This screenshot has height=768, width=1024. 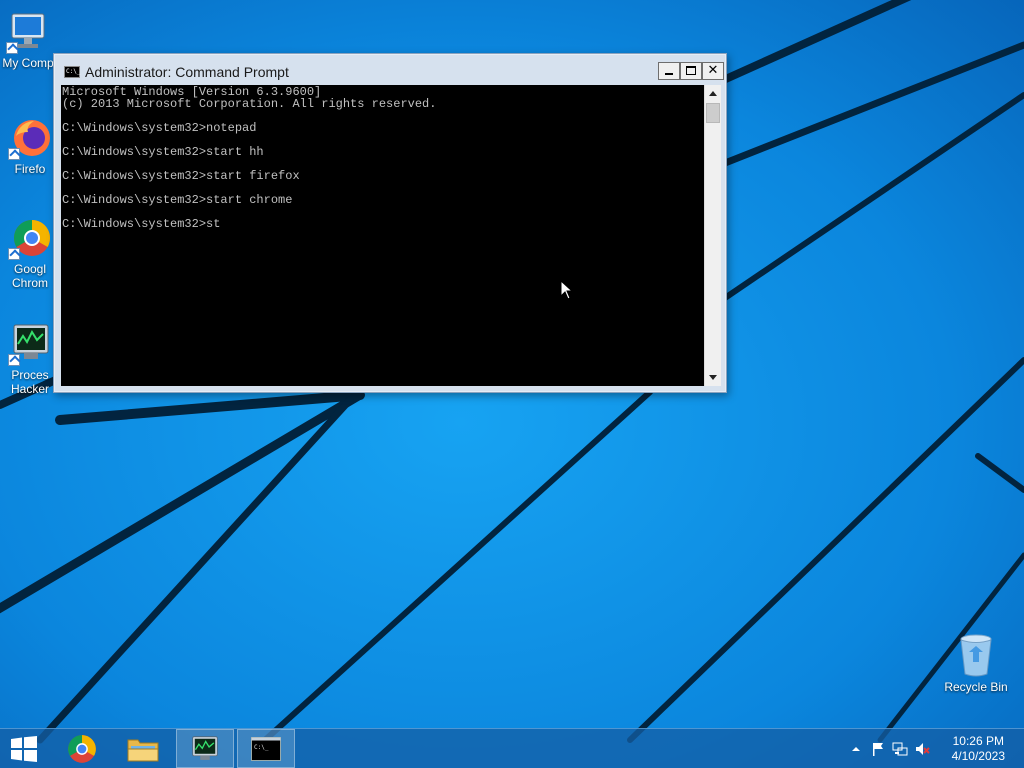 What do you see at coordinates (30, 169) in the screenshot?
I see `desktop-icon-label: Firefo` at bounding box center [30, 169].